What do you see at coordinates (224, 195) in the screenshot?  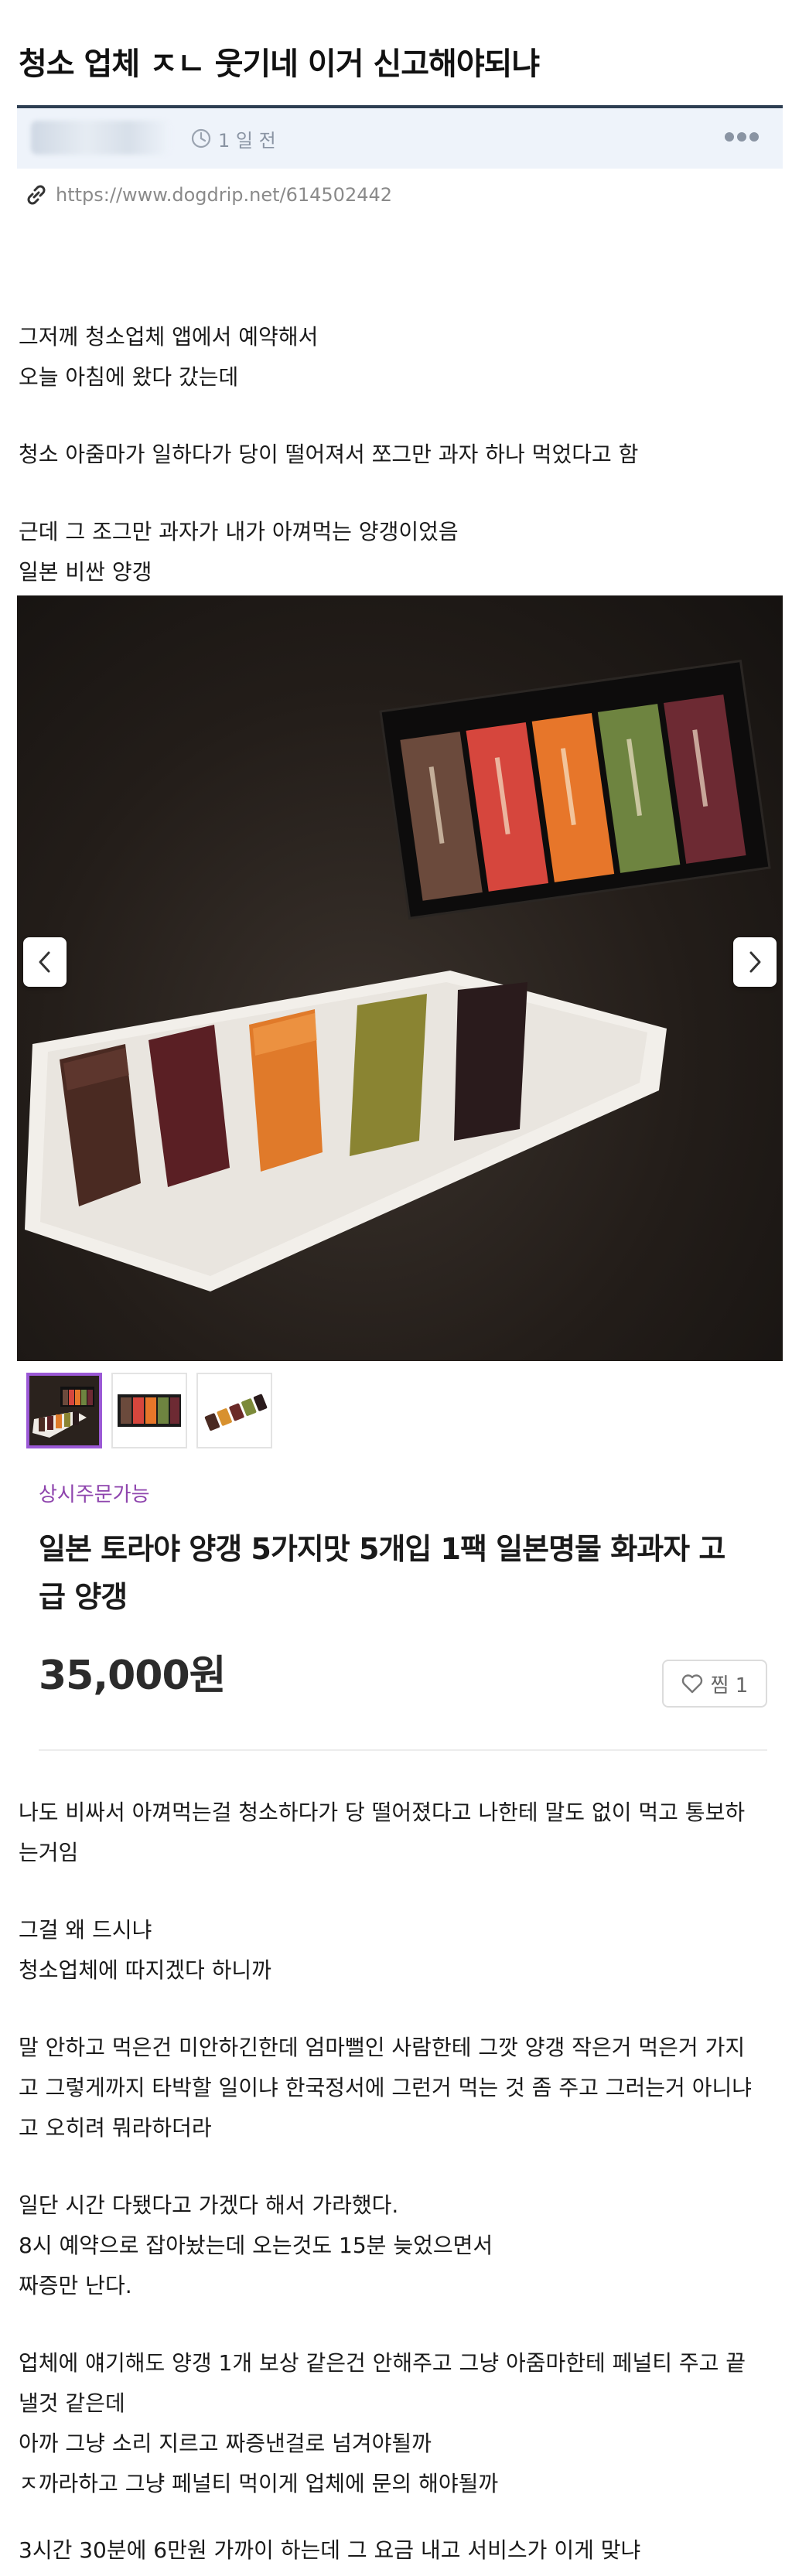 I see `post-url: https://www.dogdrip.net/614502442` at bounding box center [224, 195].